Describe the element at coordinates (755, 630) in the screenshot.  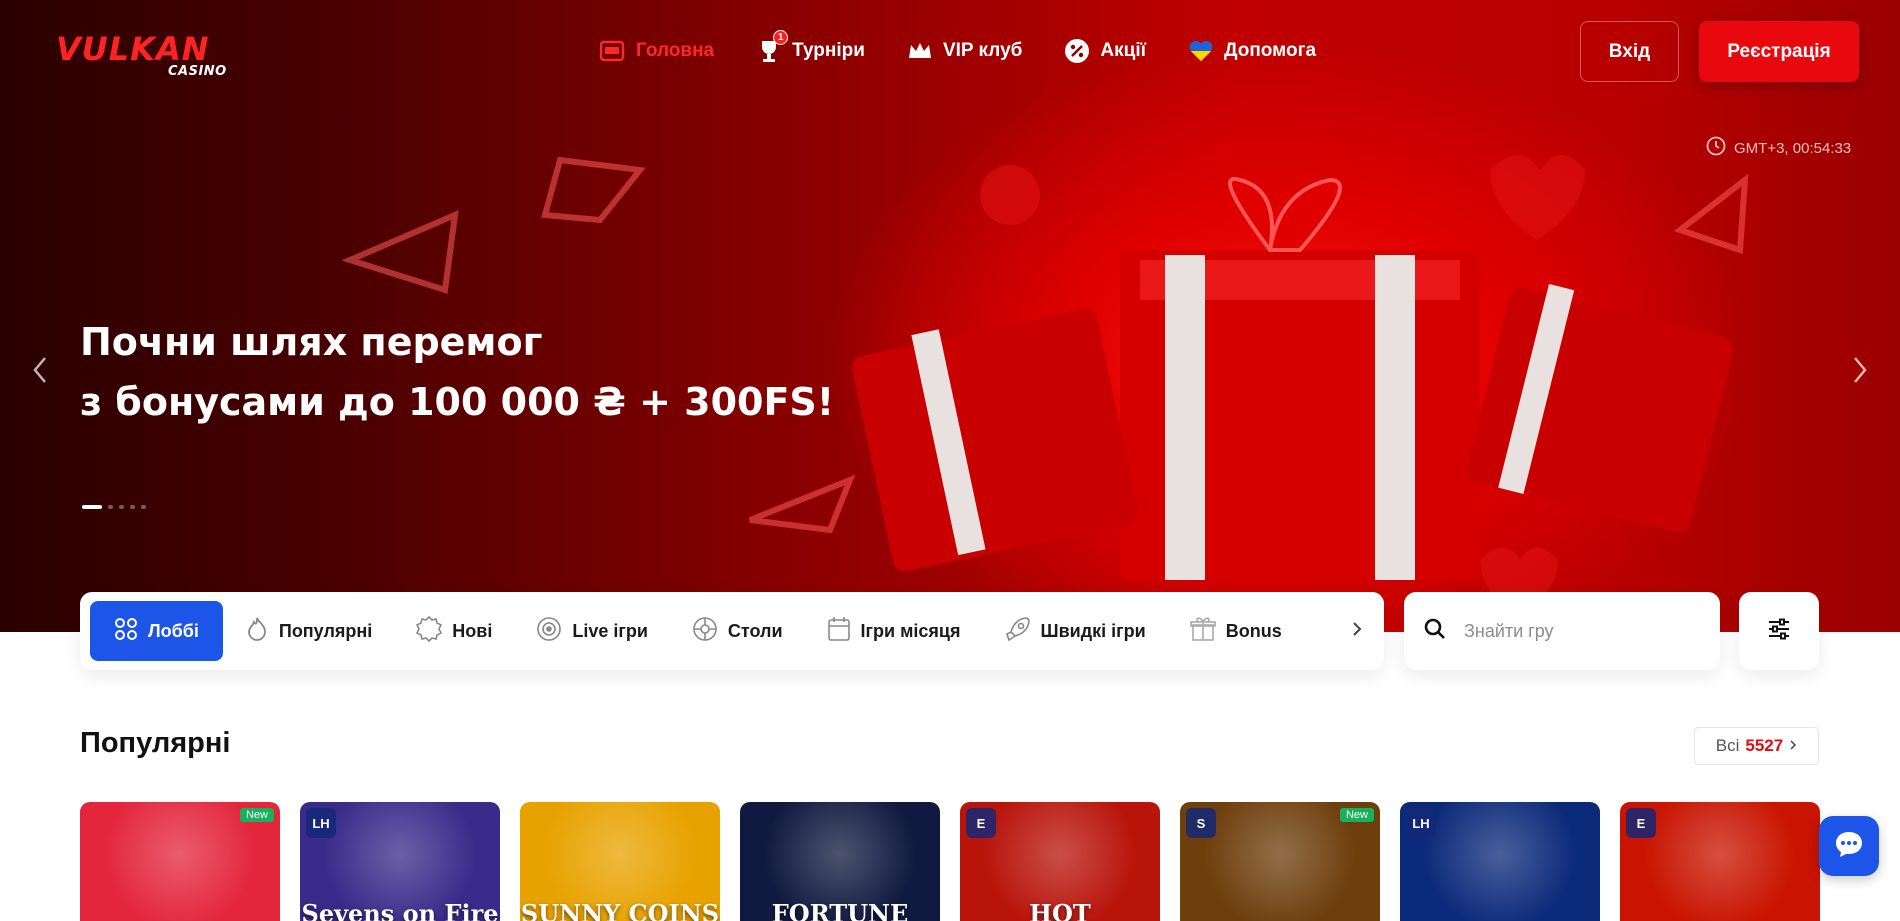
I see `category-label: Столи` at that location.